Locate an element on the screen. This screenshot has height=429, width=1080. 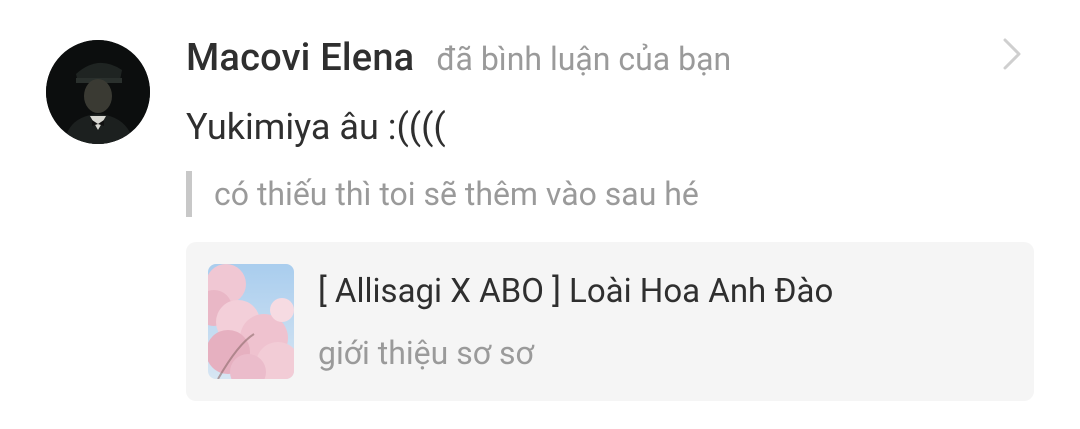
action-text: đã bình luận của bạn is located at coordinates (584, 59).